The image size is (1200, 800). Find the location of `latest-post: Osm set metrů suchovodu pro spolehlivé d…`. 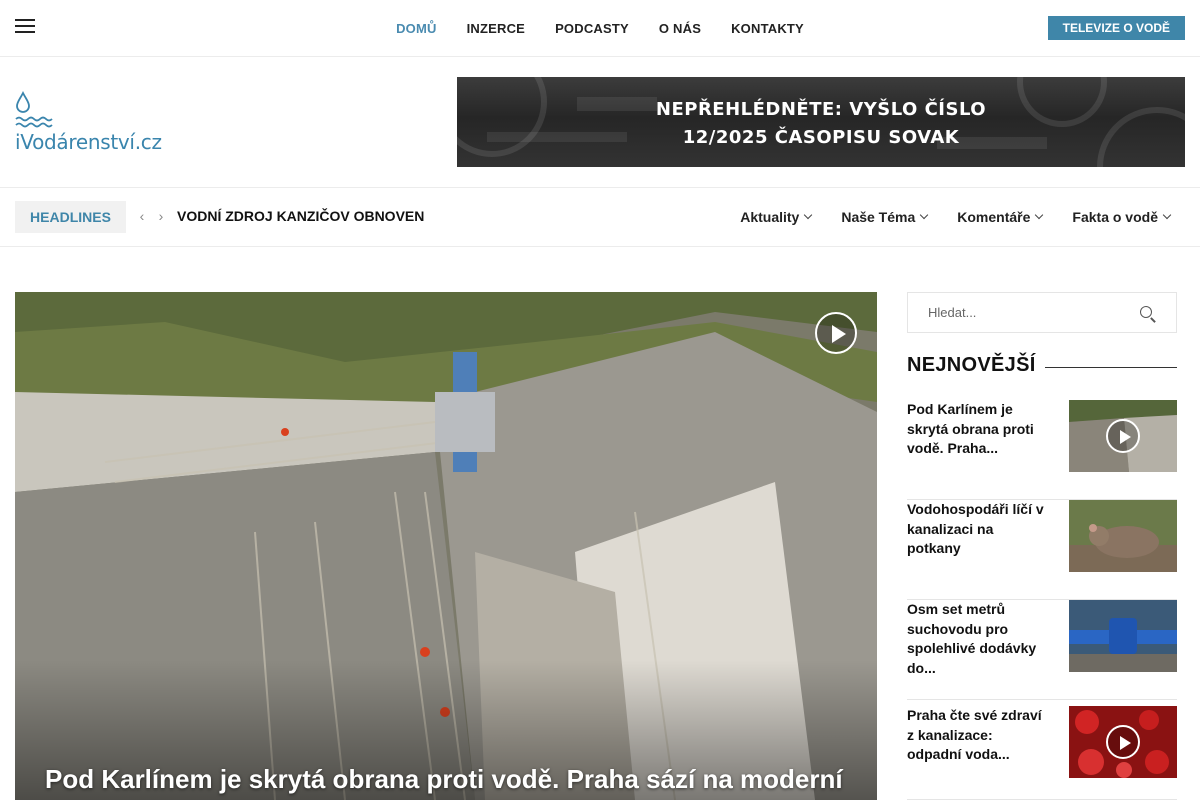

latest-post: Osm set metrů suchovodu pro spolehlivé d… is located at coordinates (1042, 650).